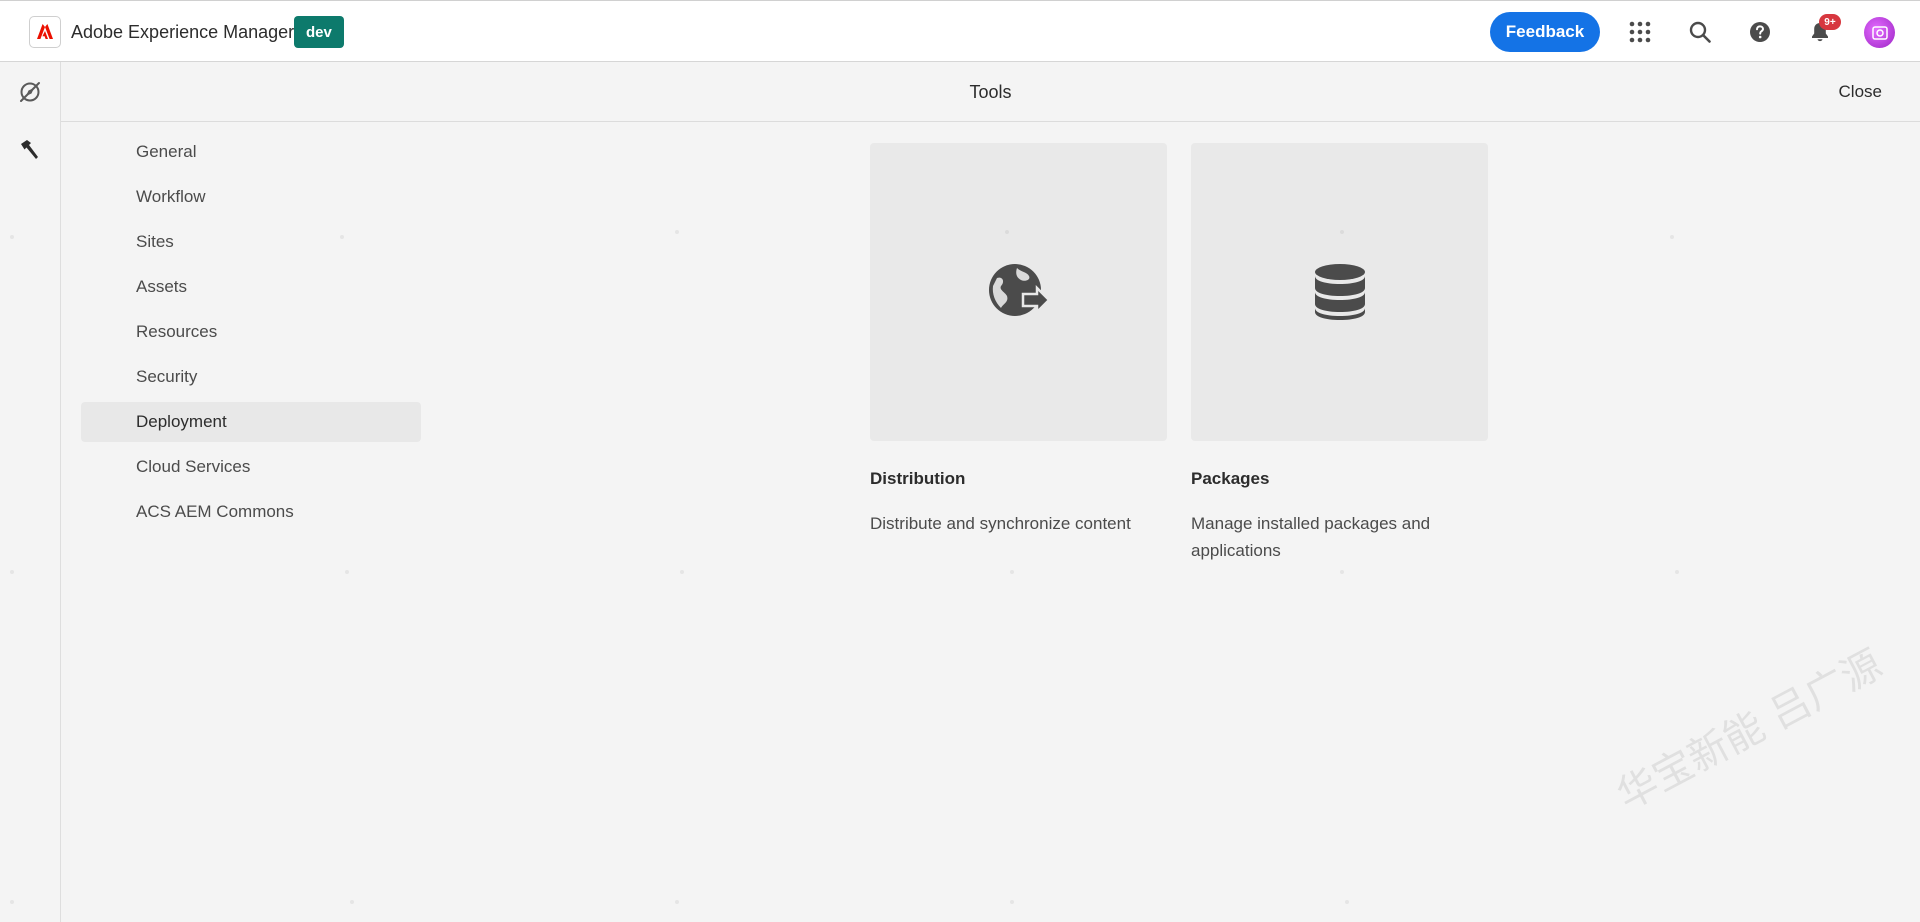  I want to click on card-description: Distribute and synchronize content, so click(1000, 523).